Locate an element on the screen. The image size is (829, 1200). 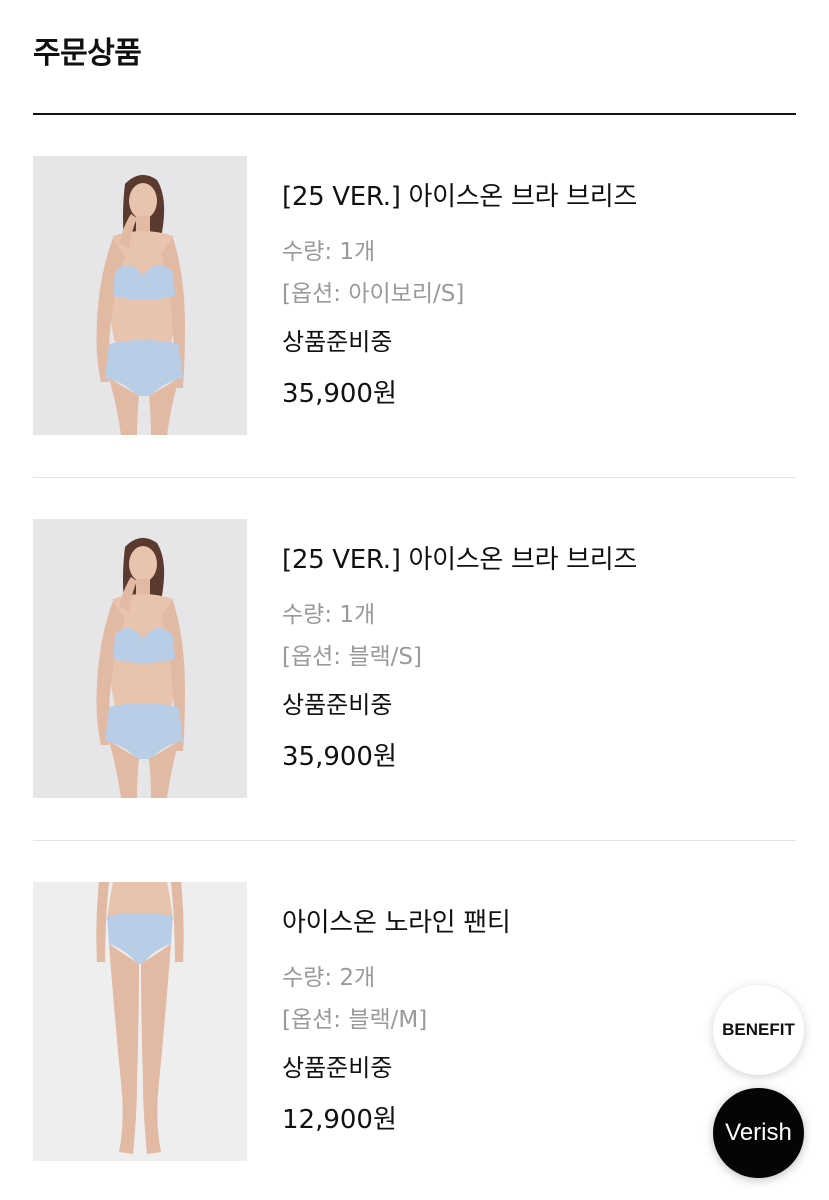
product-name: 아이스온 노라인 팬티 is located at coordinates (396, 920).